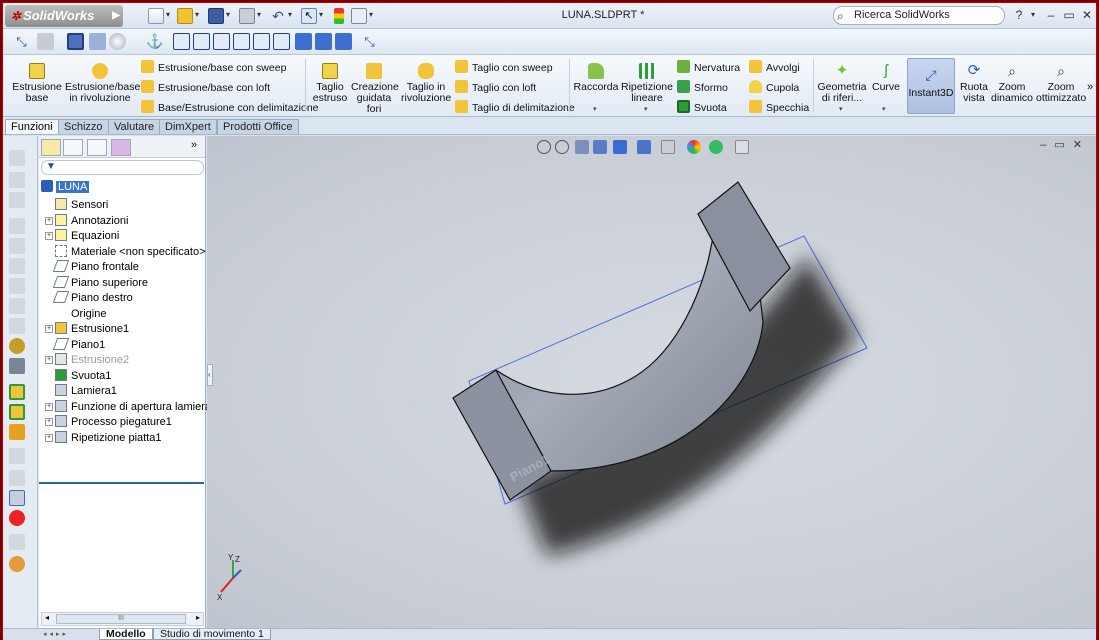 The height and width of the screenshot is (640, 1099). I want to click on boundary-boss-button: Base/Estrusione con delimitazione, so click(230, 107).